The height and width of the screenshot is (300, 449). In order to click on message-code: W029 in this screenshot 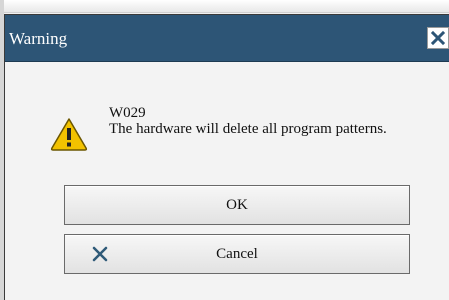, I will do `click(127, 113)`.